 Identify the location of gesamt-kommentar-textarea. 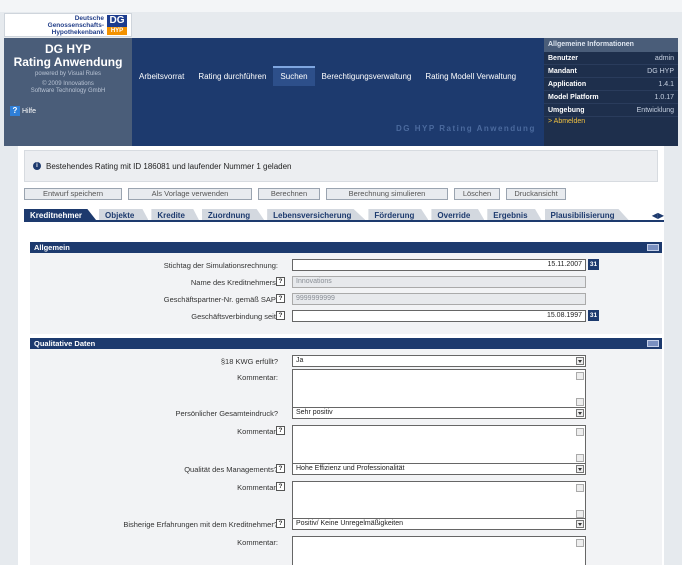
(439, 445).